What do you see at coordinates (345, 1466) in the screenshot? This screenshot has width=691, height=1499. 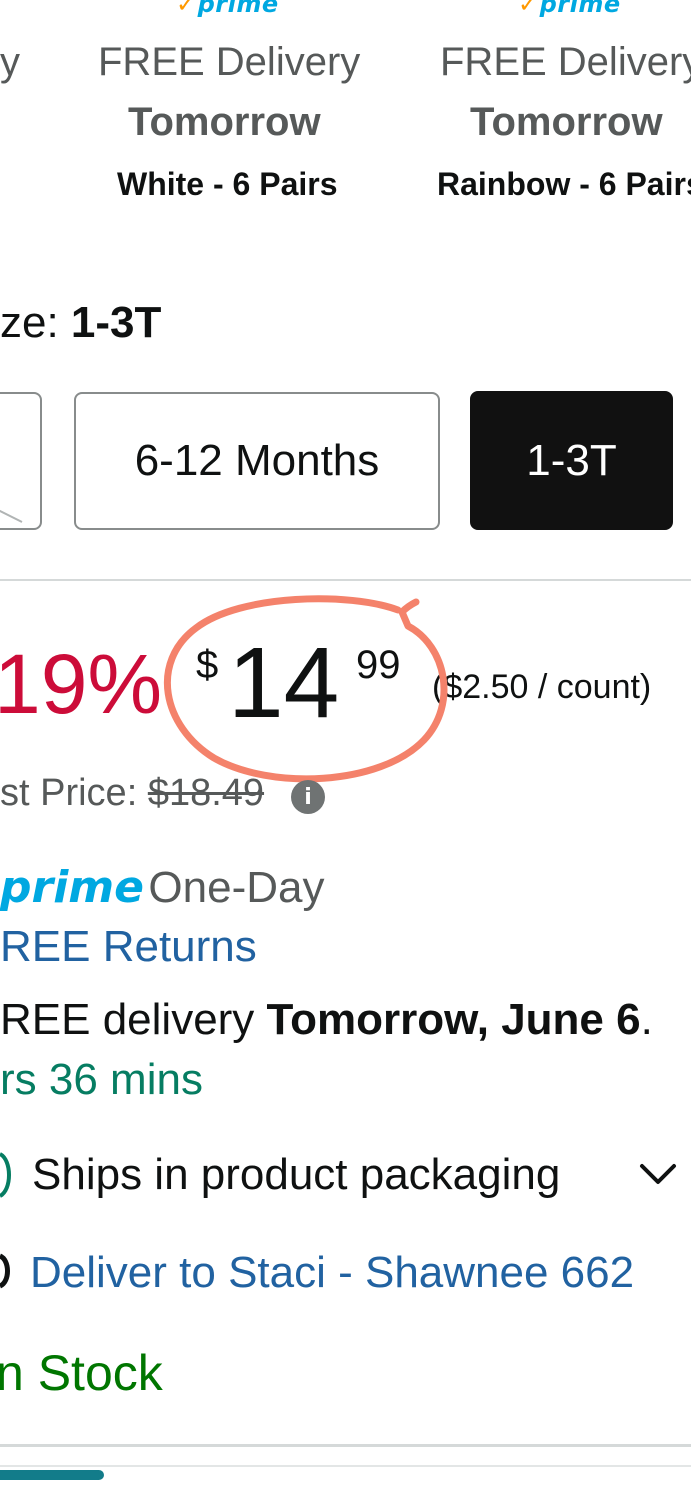 I see `bottom-rule` at bounding box center [345, 1466].